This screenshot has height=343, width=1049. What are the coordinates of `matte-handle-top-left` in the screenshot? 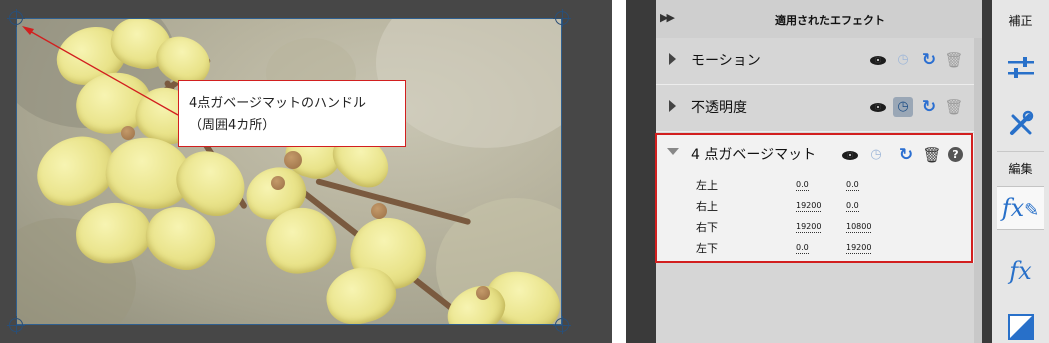 It's located at (16, 18).